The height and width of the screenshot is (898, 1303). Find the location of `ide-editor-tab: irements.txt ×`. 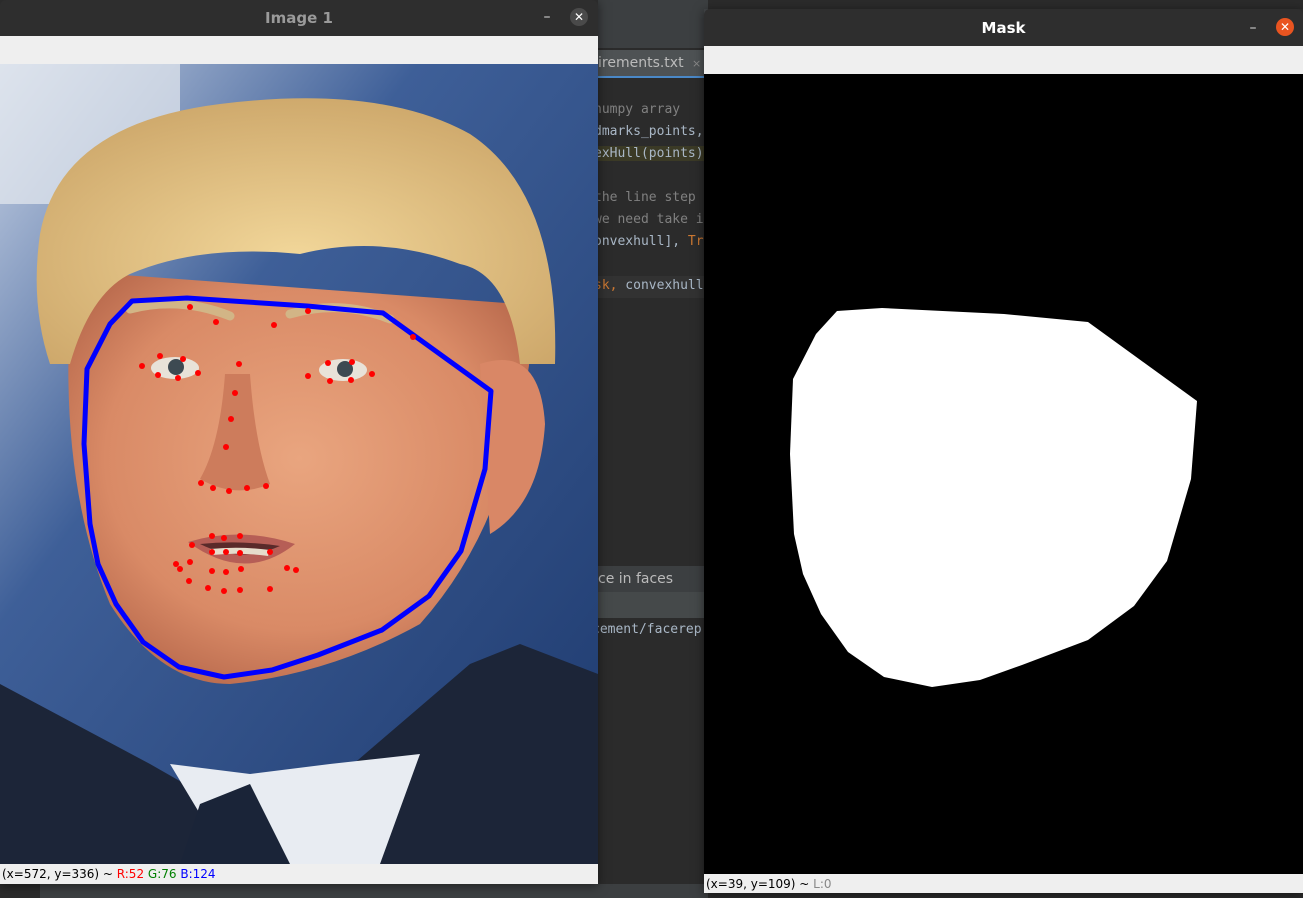

ide-editor-tab: irements.txt × is located at coordinates (653, 64).